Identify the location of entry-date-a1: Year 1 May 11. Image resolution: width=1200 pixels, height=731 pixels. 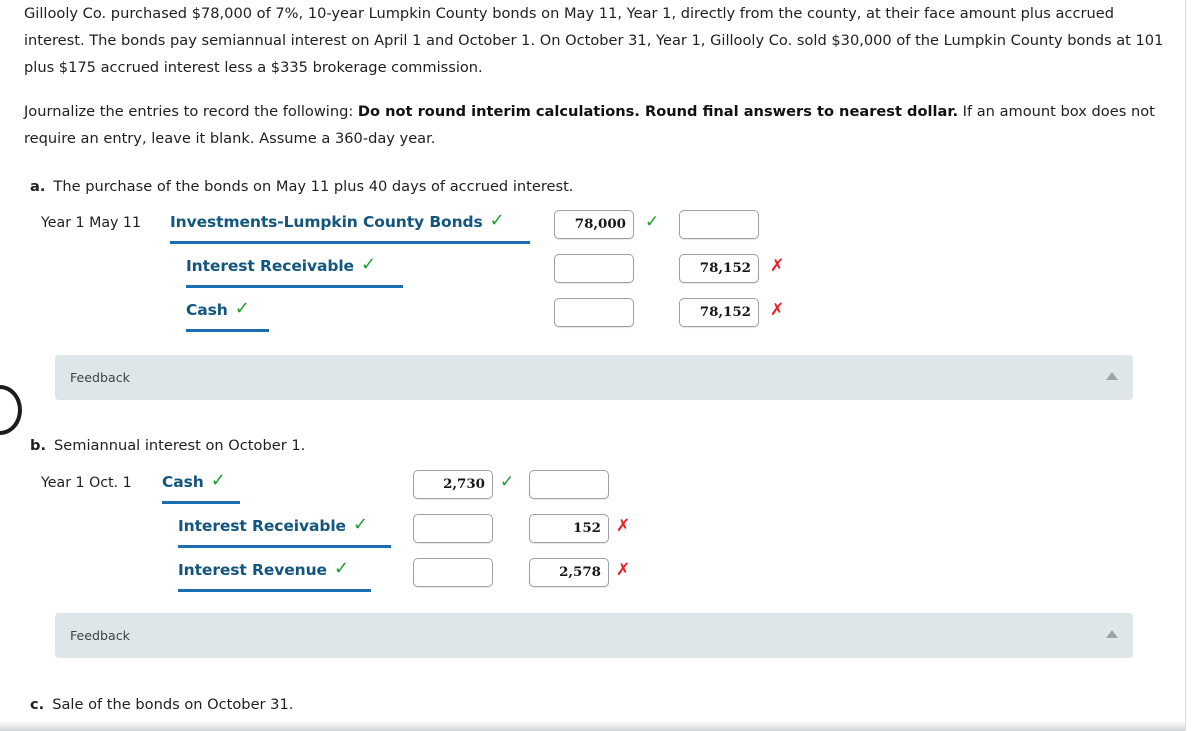
(91, 223).